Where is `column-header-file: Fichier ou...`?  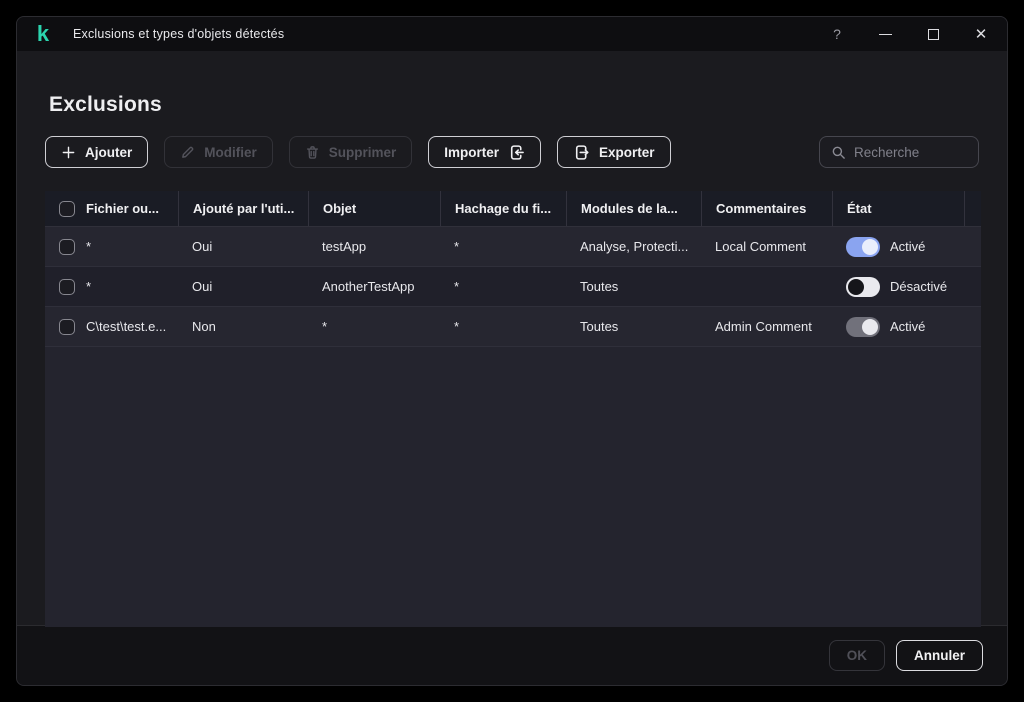
column-header-file: Fichier ou... is located at coordinates (122, 208).